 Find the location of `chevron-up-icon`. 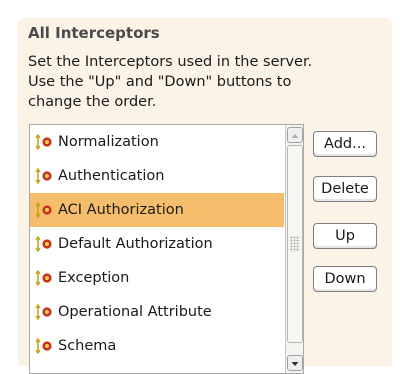

chevron-up-icon is located at coordinates (295, 136).